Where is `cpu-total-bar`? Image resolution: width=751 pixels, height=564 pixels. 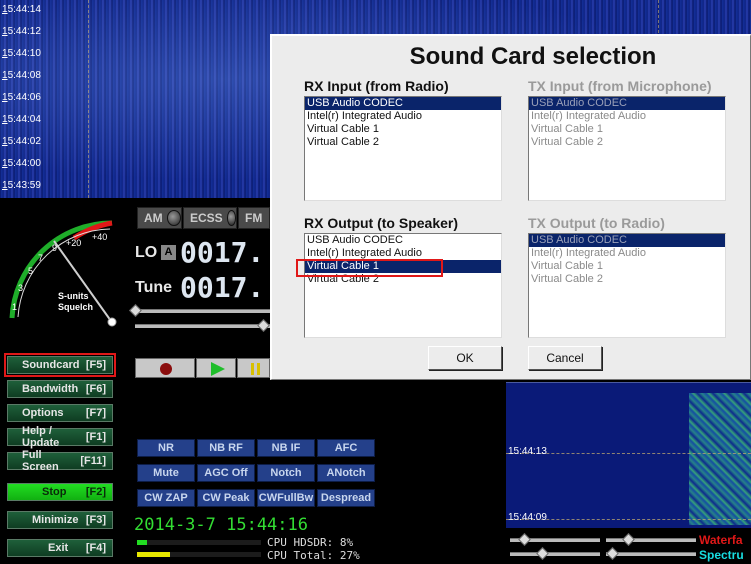
cpu-total-bar is located at coordinates (154, 554).